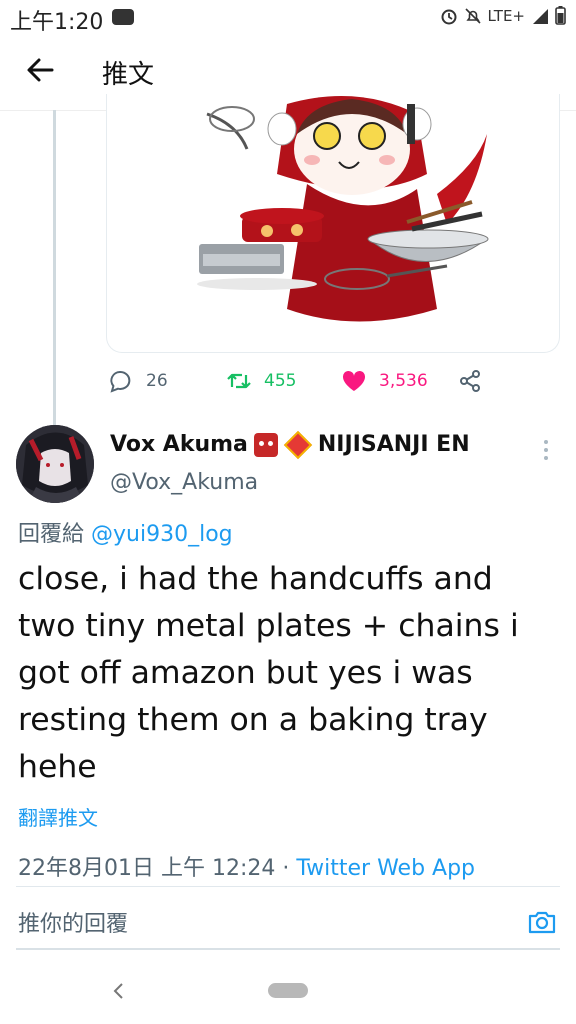 The height and width of the screenshot is (1024, 576). Describe the element at coordinates (184, 482) in the screenshot. I see `author-handle: @Vox_Akuma` at that location.